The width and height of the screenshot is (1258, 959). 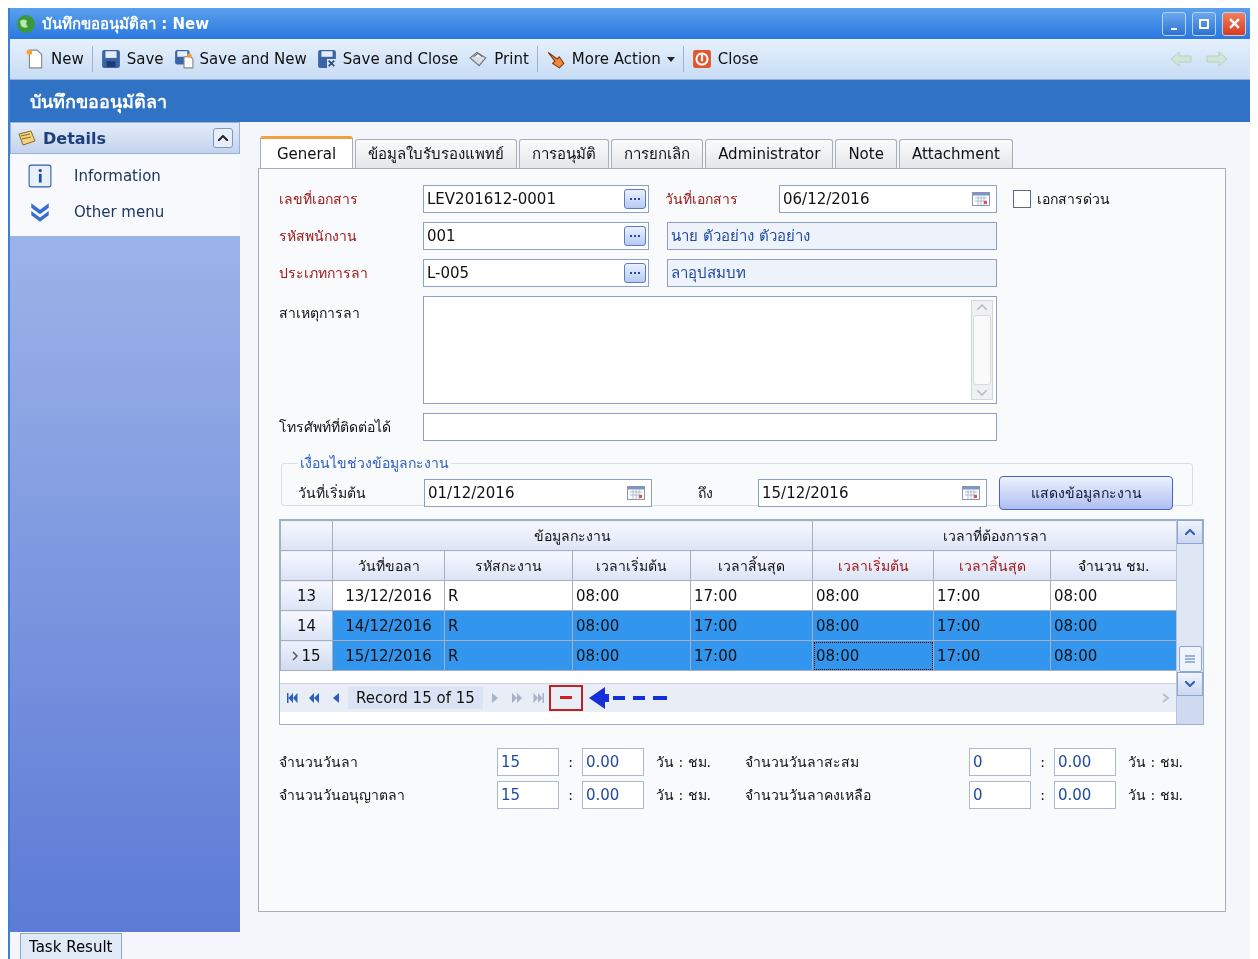 What do you see at coordinates (436, 153) in the screenshot?
I see `tab: ข้อมูลใบรับรองแพทย์` at bounding box center [436, 153].